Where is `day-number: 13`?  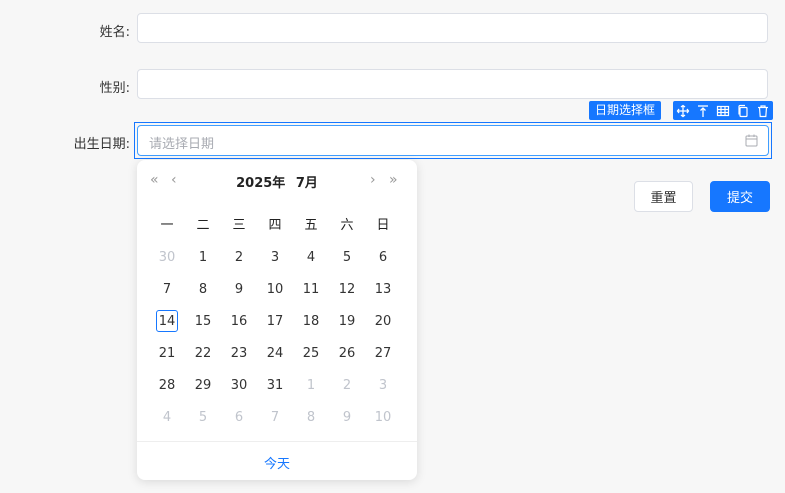 day-number: 13 is located at coordinates (383, 289).